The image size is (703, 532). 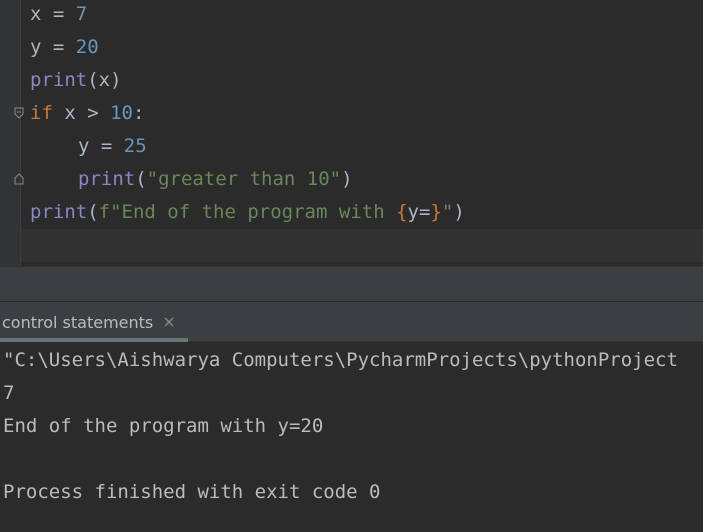 What do you see at coordinates (53, 14) in the screenshot?
I see `code-token: x =` at bounding box center [53, 14].